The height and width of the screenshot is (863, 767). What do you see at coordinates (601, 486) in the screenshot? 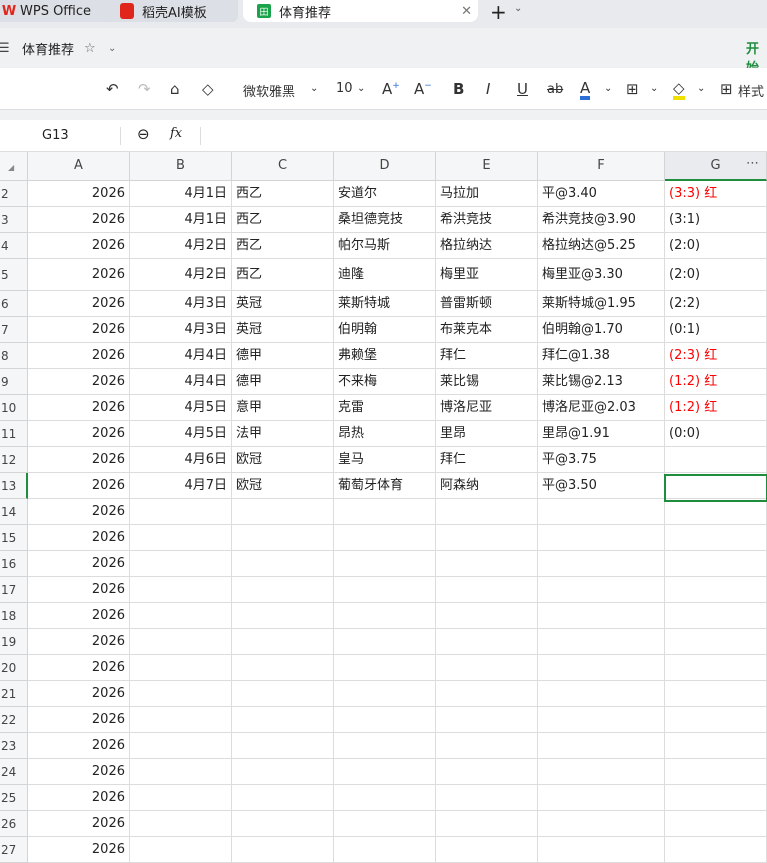
I see `cell-f13: 平@3.50` at bounding box center [601, 486].